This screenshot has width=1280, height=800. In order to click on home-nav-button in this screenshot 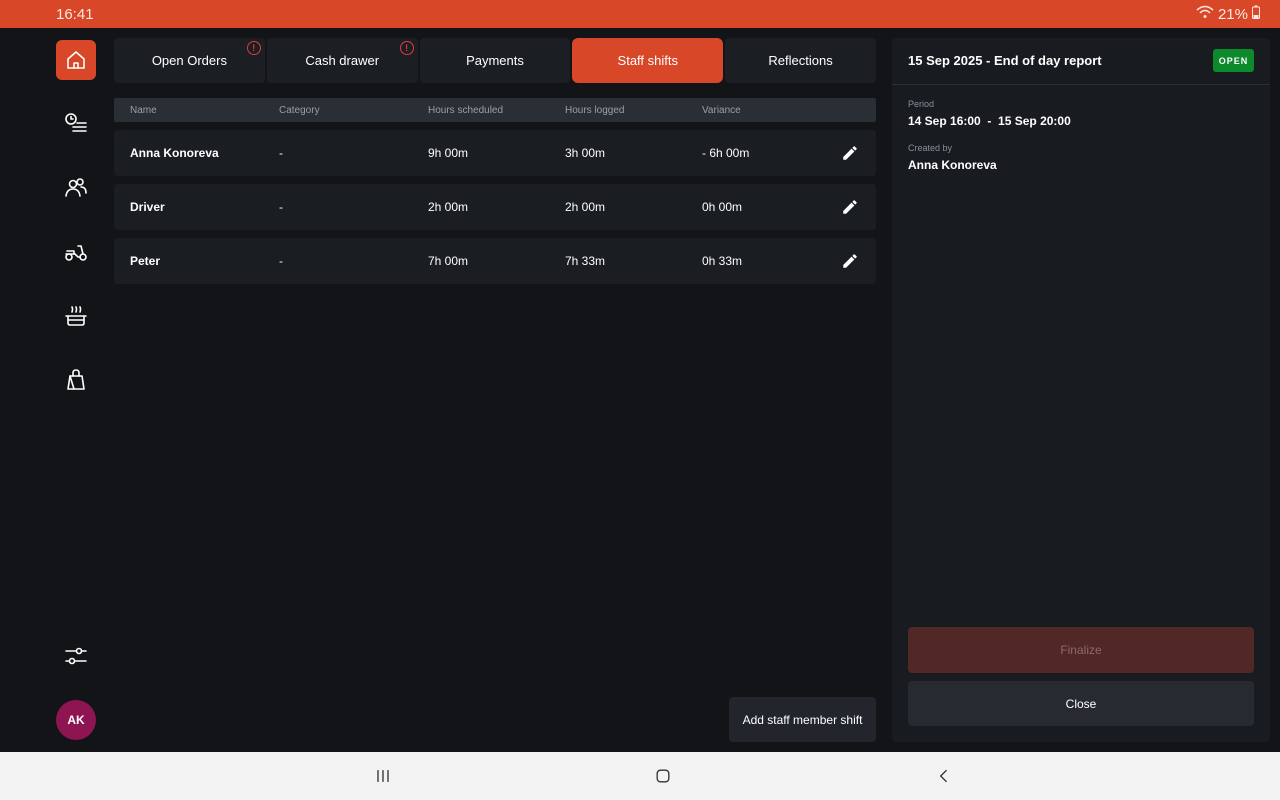, I will do `click(663, 776)`.